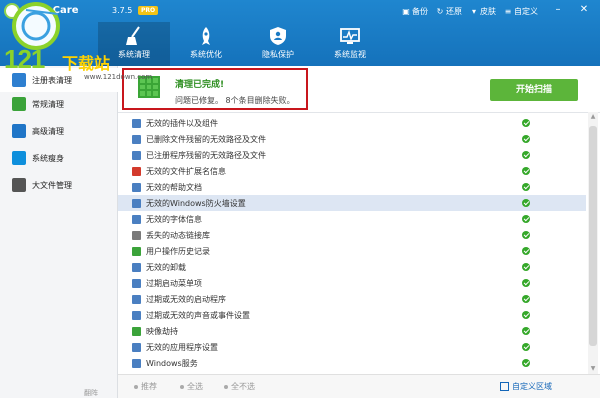 The width and height of the screenshot is (600, 398). I want to click on hijack-icon, so click(136, 331).